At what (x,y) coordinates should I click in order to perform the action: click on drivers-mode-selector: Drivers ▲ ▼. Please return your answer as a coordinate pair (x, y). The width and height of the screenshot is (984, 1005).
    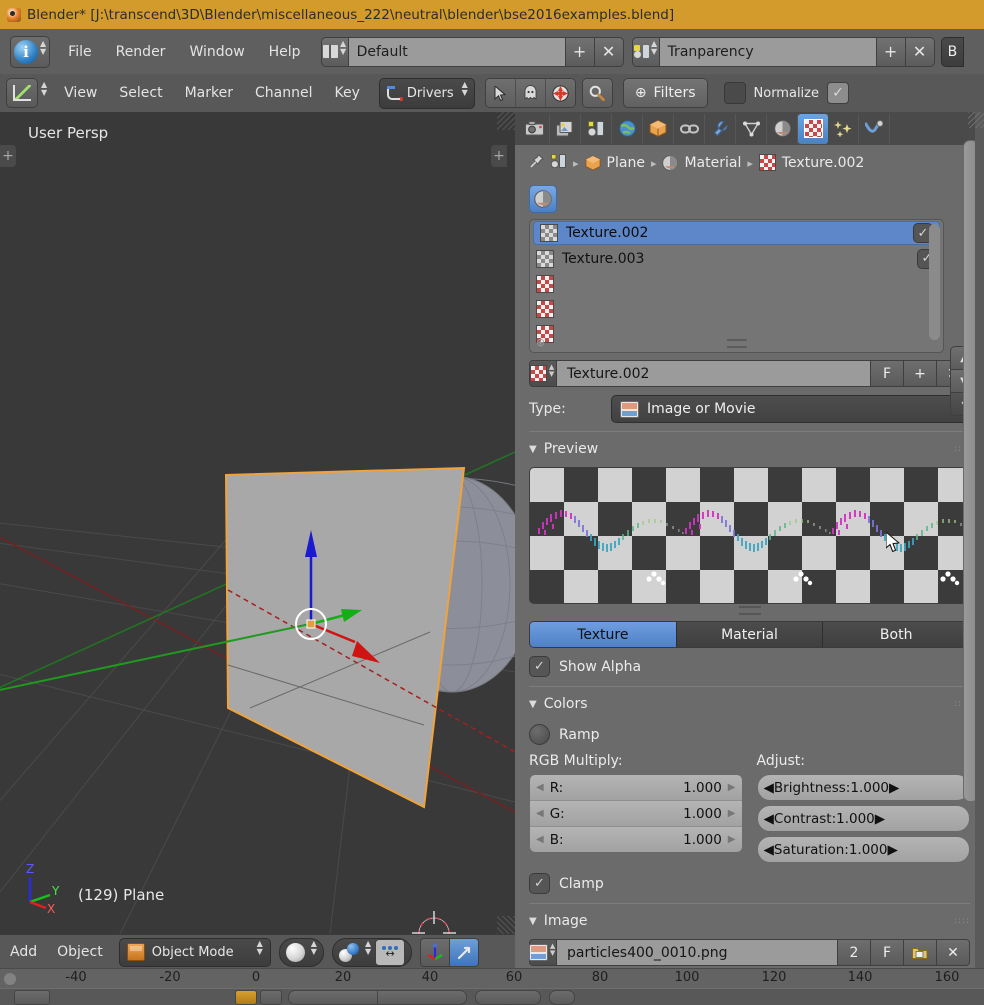
    Looking at the image, I should click on (426, 93).